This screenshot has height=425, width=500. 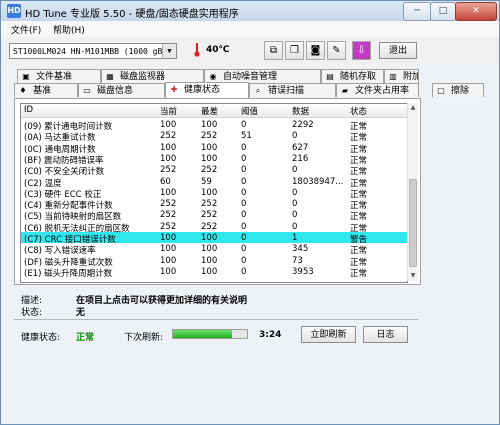 I want to click on menu-file: 文件(F), so click(x=26, y=29).